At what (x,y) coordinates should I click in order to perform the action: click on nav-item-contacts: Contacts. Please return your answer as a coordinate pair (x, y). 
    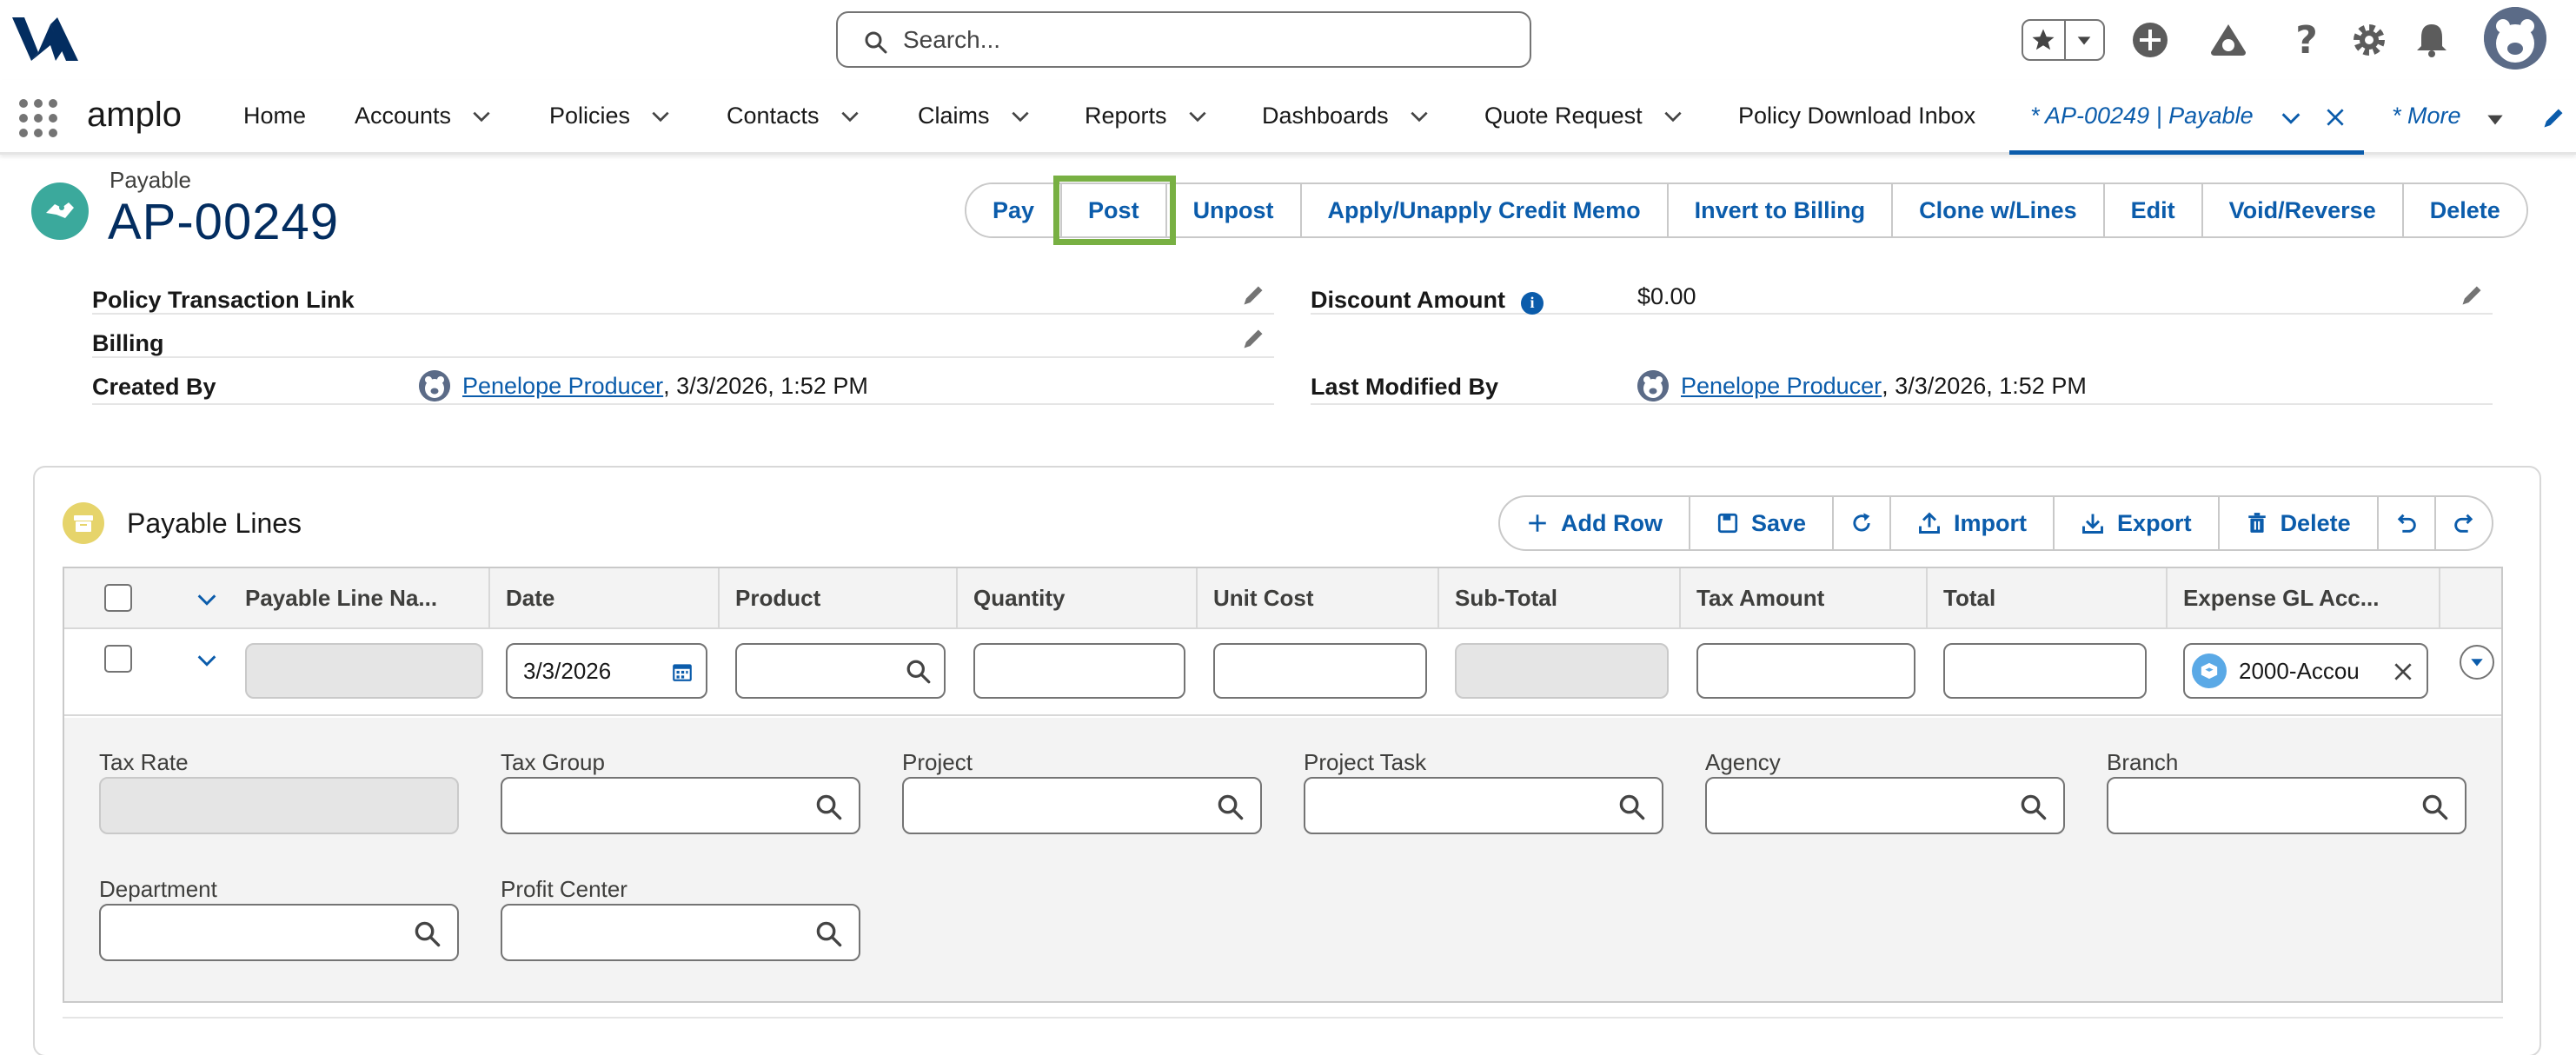
    Looking at the image, I should click on (794, 116).